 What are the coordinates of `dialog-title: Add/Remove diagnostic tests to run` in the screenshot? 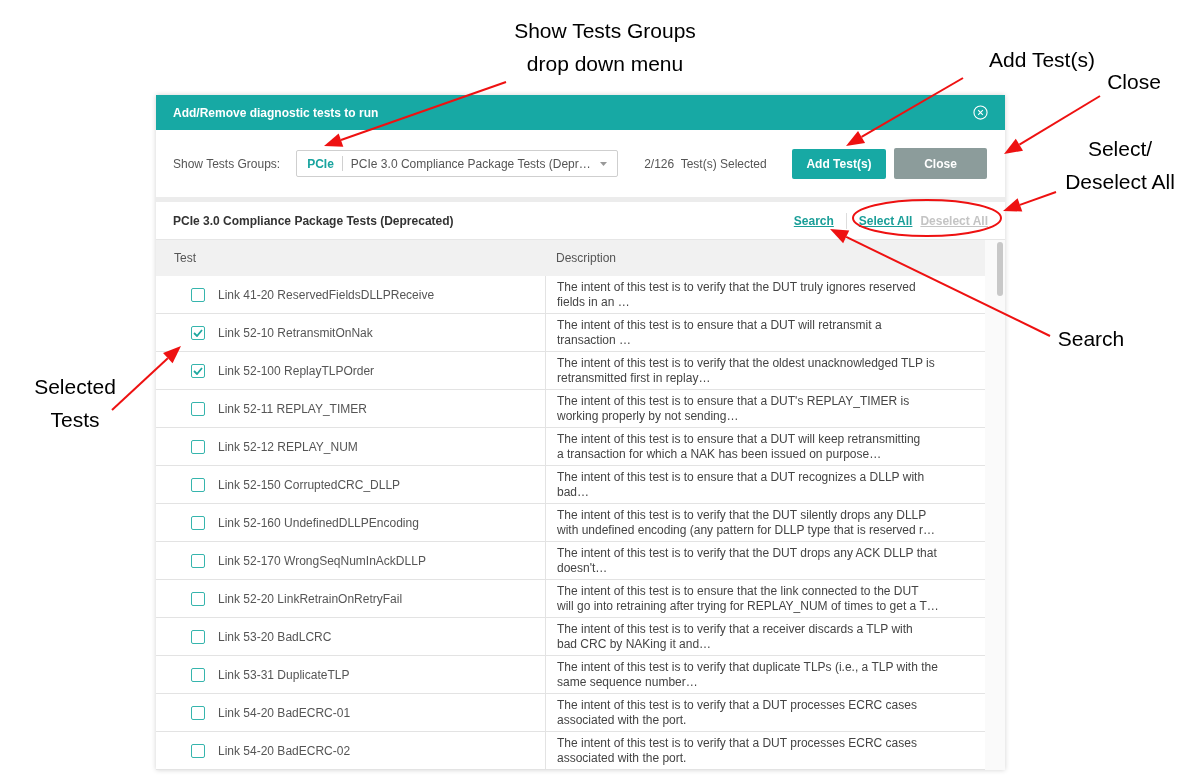 It's located at (276, 113).